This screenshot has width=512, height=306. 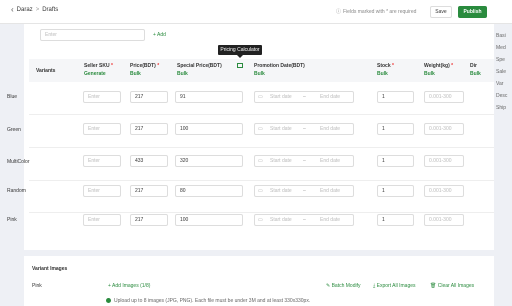 I want to click on clear-all-images-button: 🗑 Clear All Images, so click(x=452, y=286).